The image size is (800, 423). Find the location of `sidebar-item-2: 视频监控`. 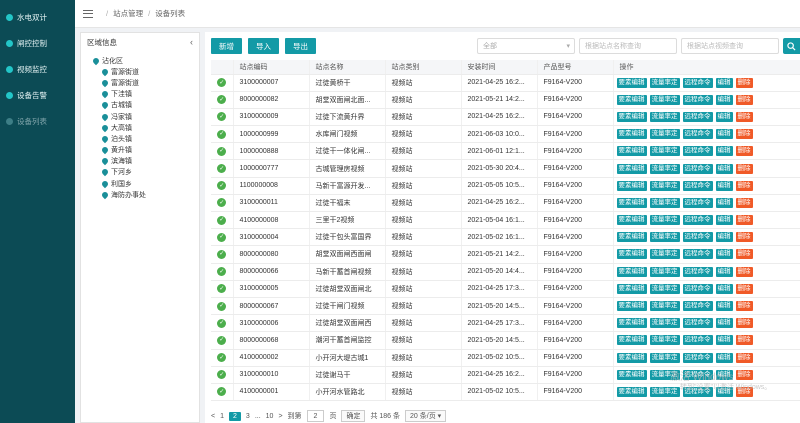

sidebar-item-2: 视频监控 is located at coordinates (37, 69).